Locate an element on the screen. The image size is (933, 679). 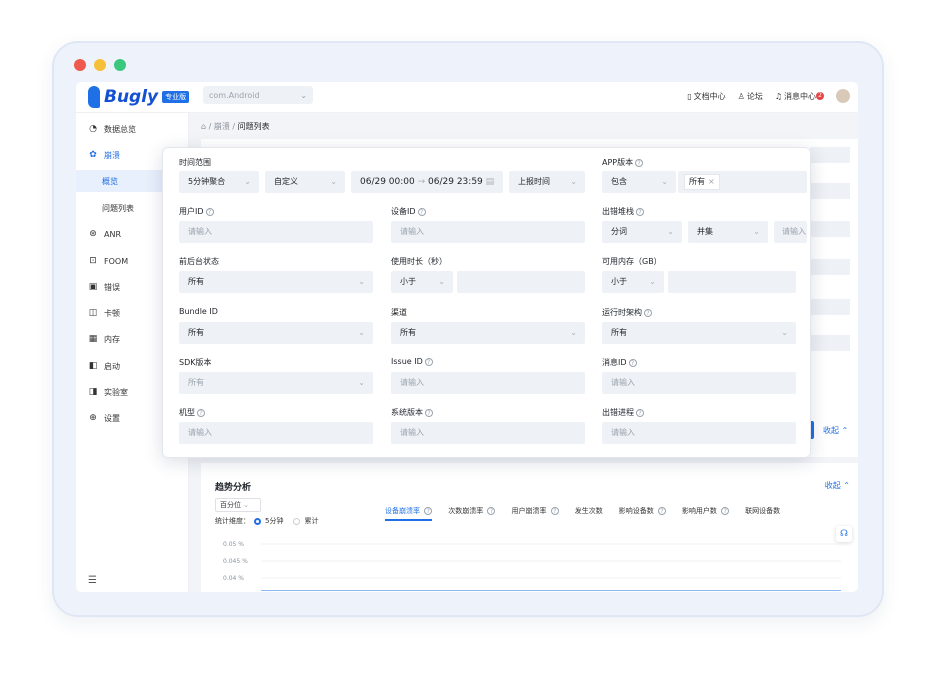
app-version-tags: 所有 × is located at coordinates (742, 182).